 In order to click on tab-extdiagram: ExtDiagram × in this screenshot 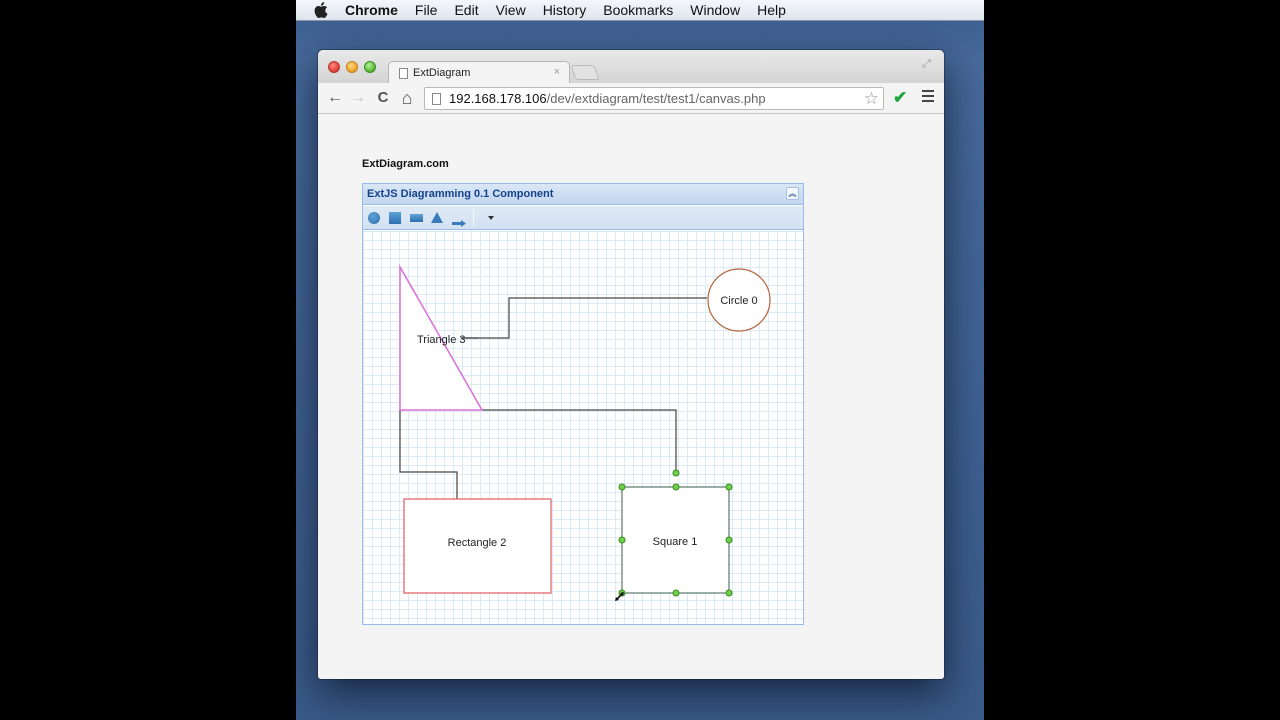, I will do `click(479, 72)`.